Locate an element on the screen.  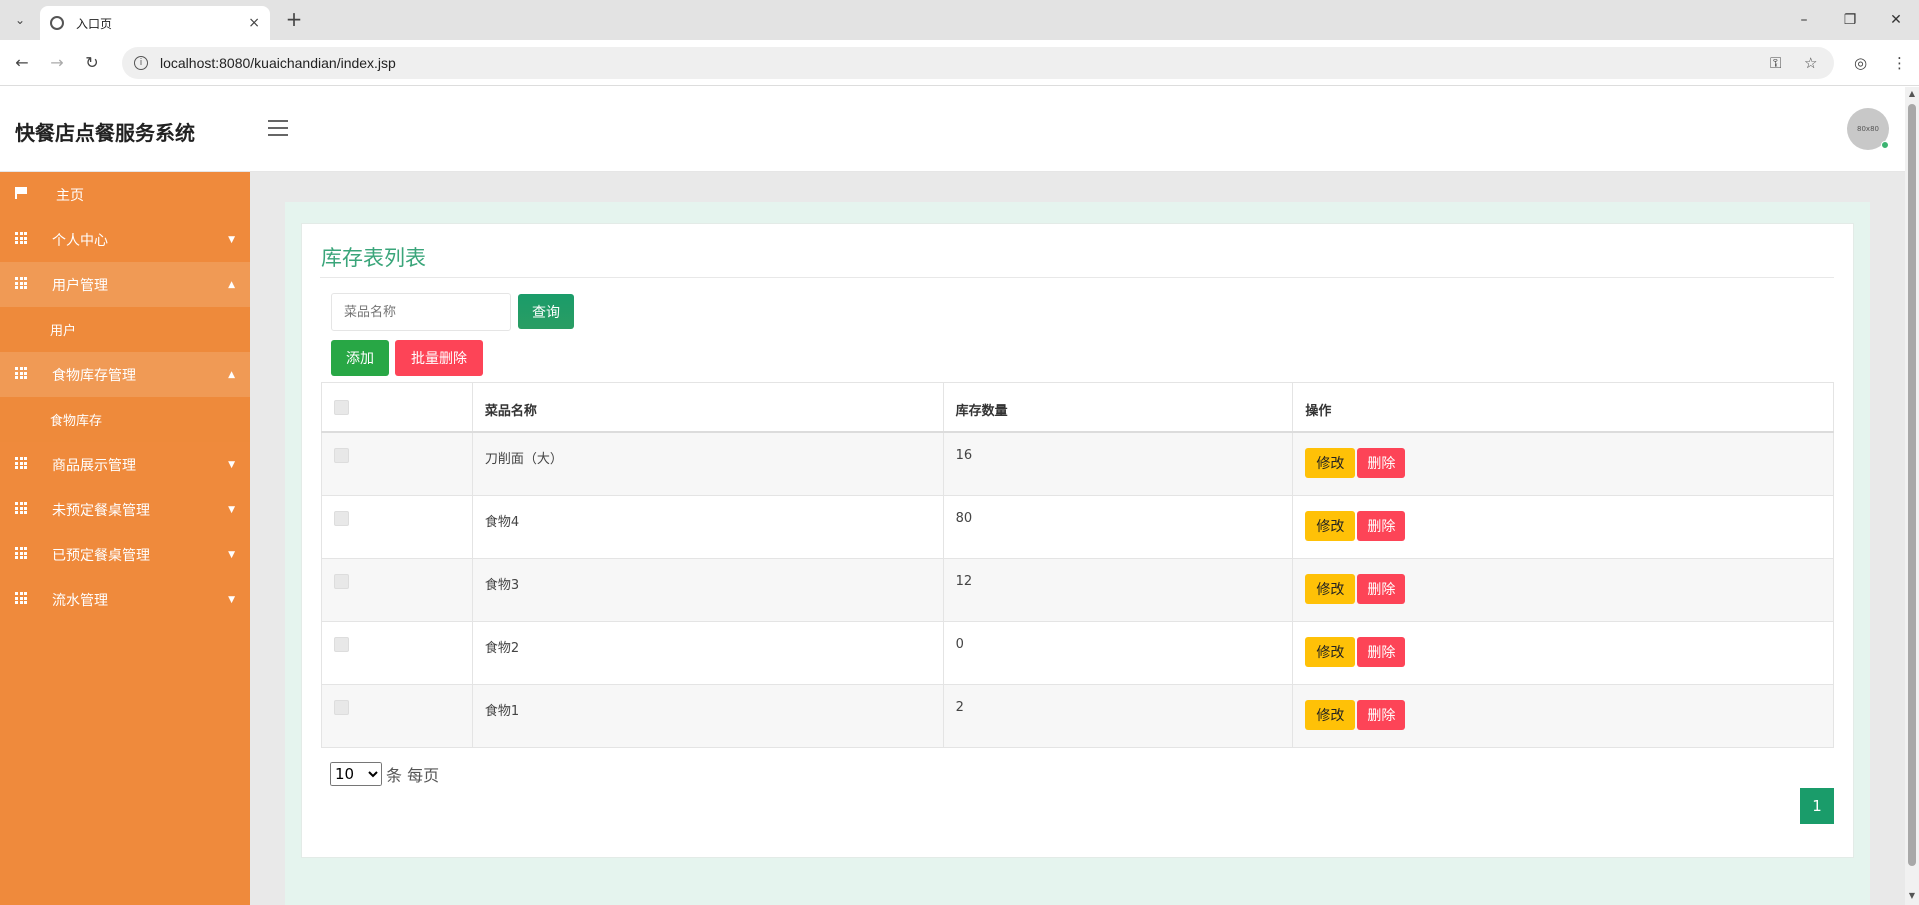
stock-qty-cell: 16 is located at coordinates (1118, 463).